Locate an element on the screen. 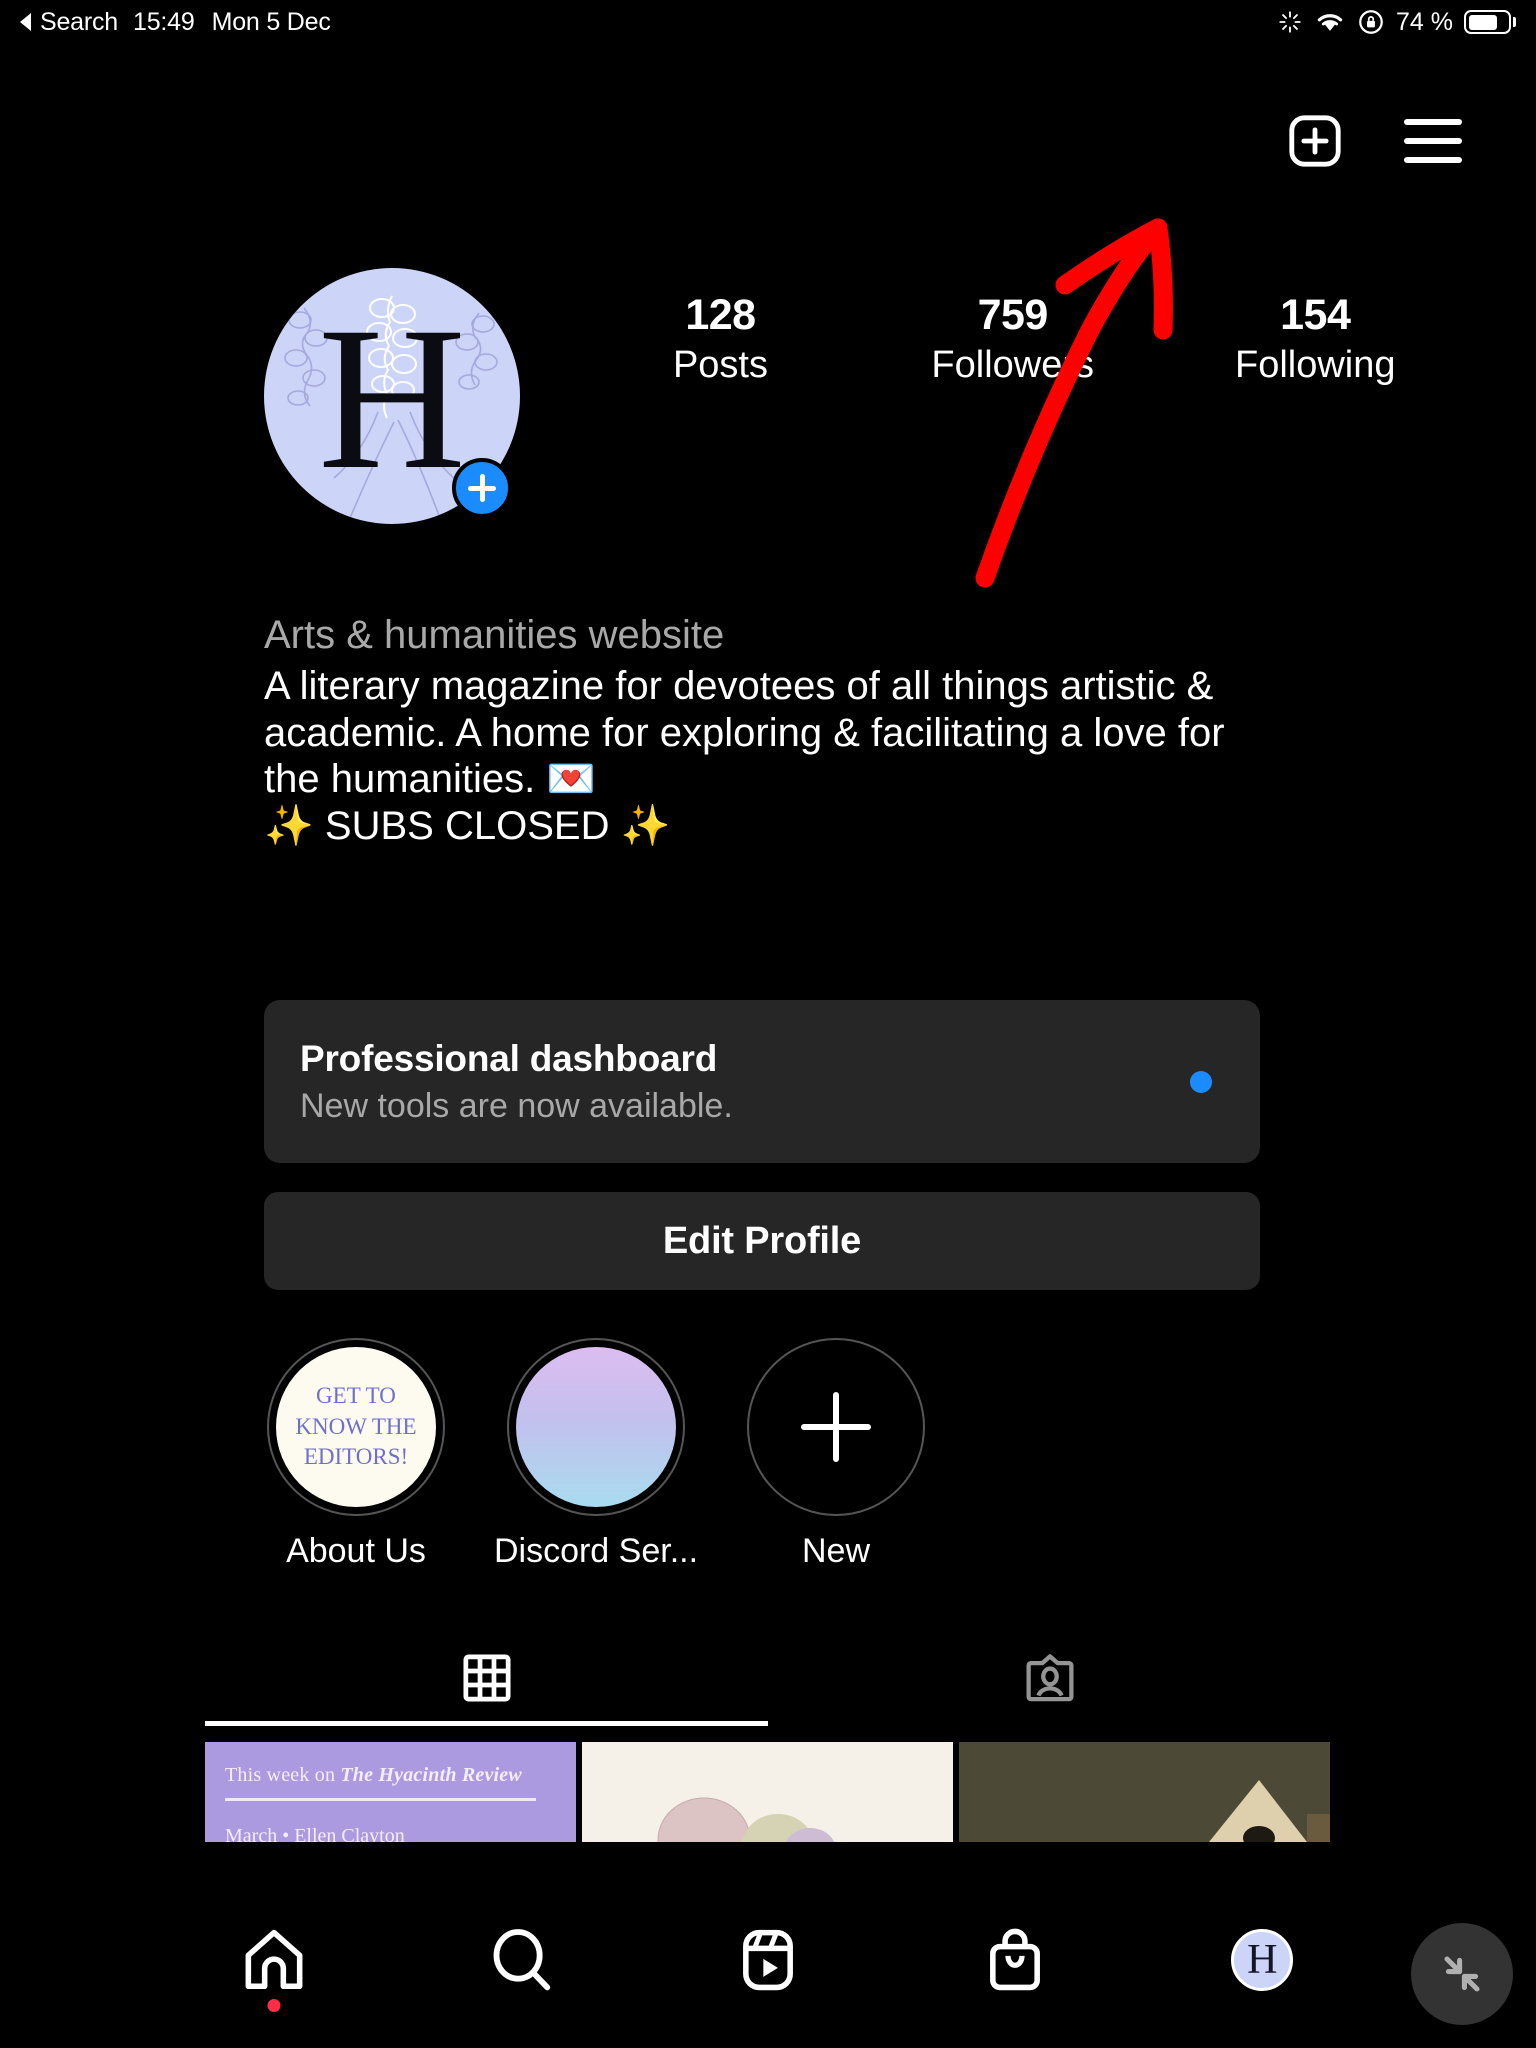  tagged-person-icon is located at coordinates (1049, 1678).